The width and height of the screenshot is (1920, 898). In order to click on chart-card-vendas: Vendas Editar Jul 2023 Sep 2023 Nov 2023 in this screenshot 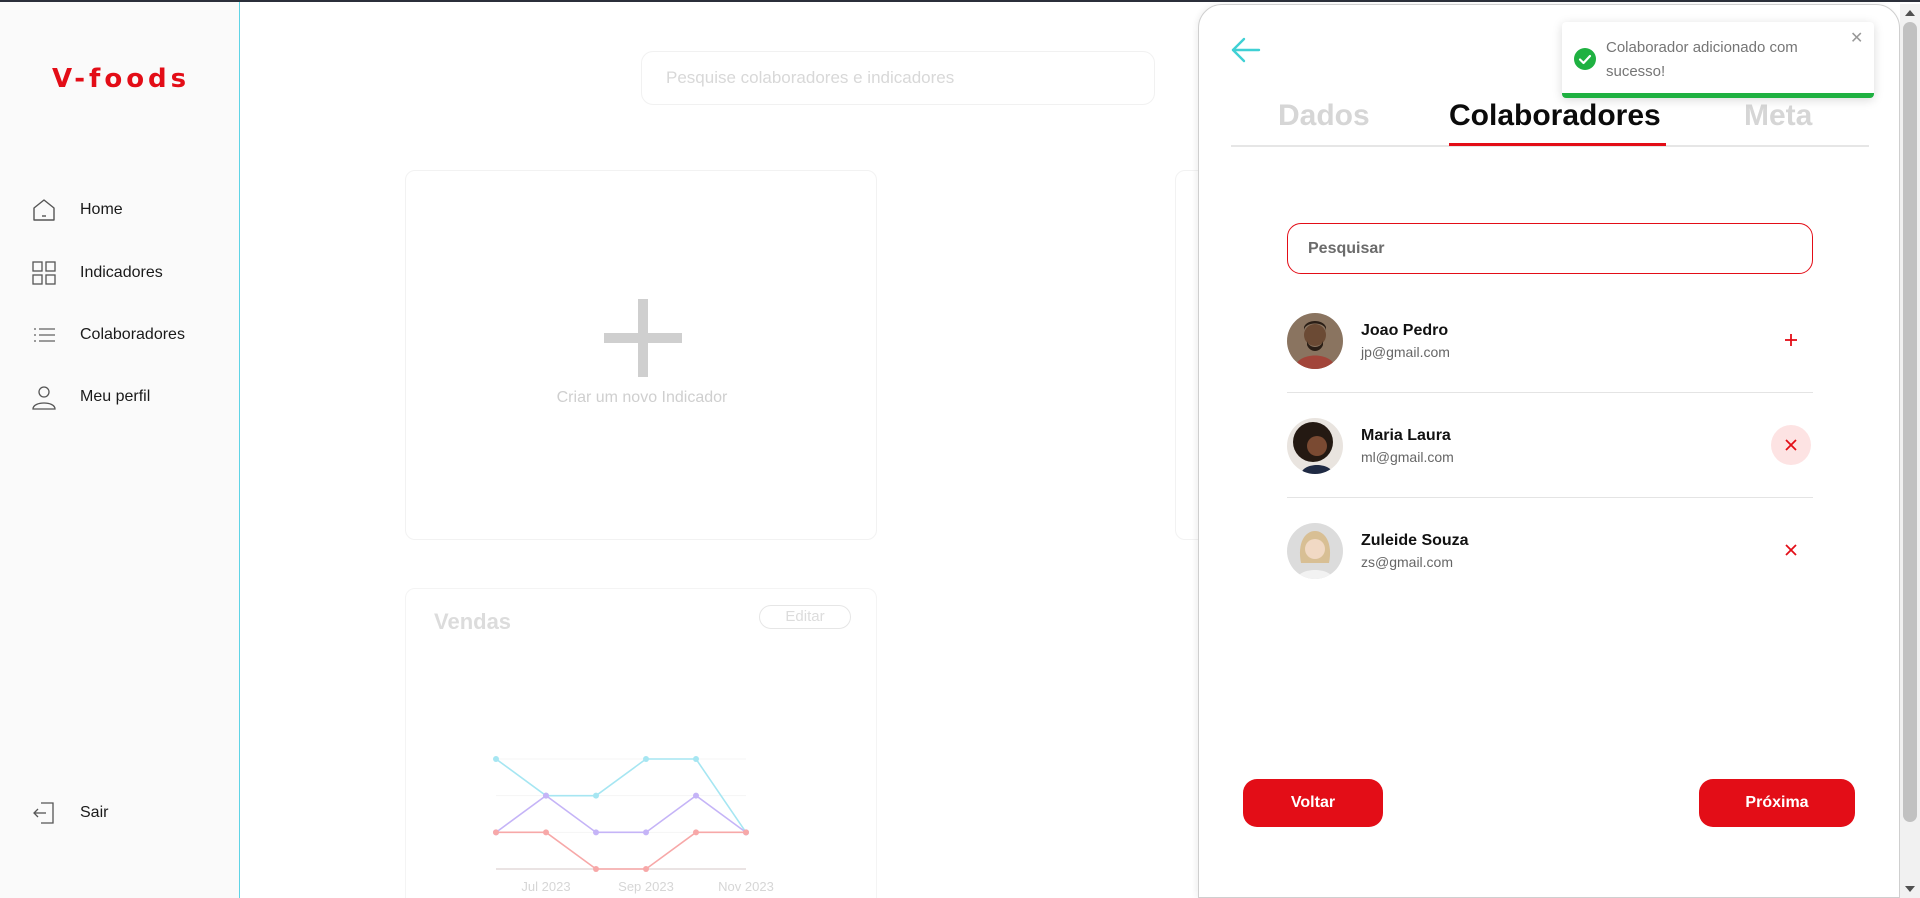, I will do `click(641, 743)`.